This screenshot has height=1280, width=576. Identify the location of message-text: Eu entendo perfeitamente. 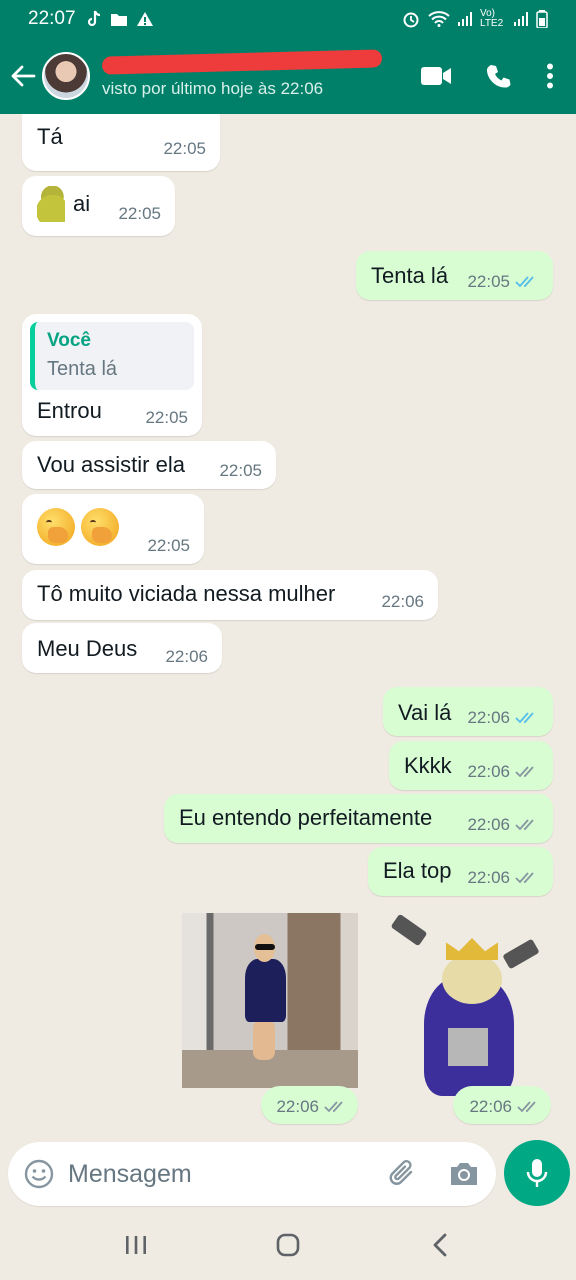
(306, 817).